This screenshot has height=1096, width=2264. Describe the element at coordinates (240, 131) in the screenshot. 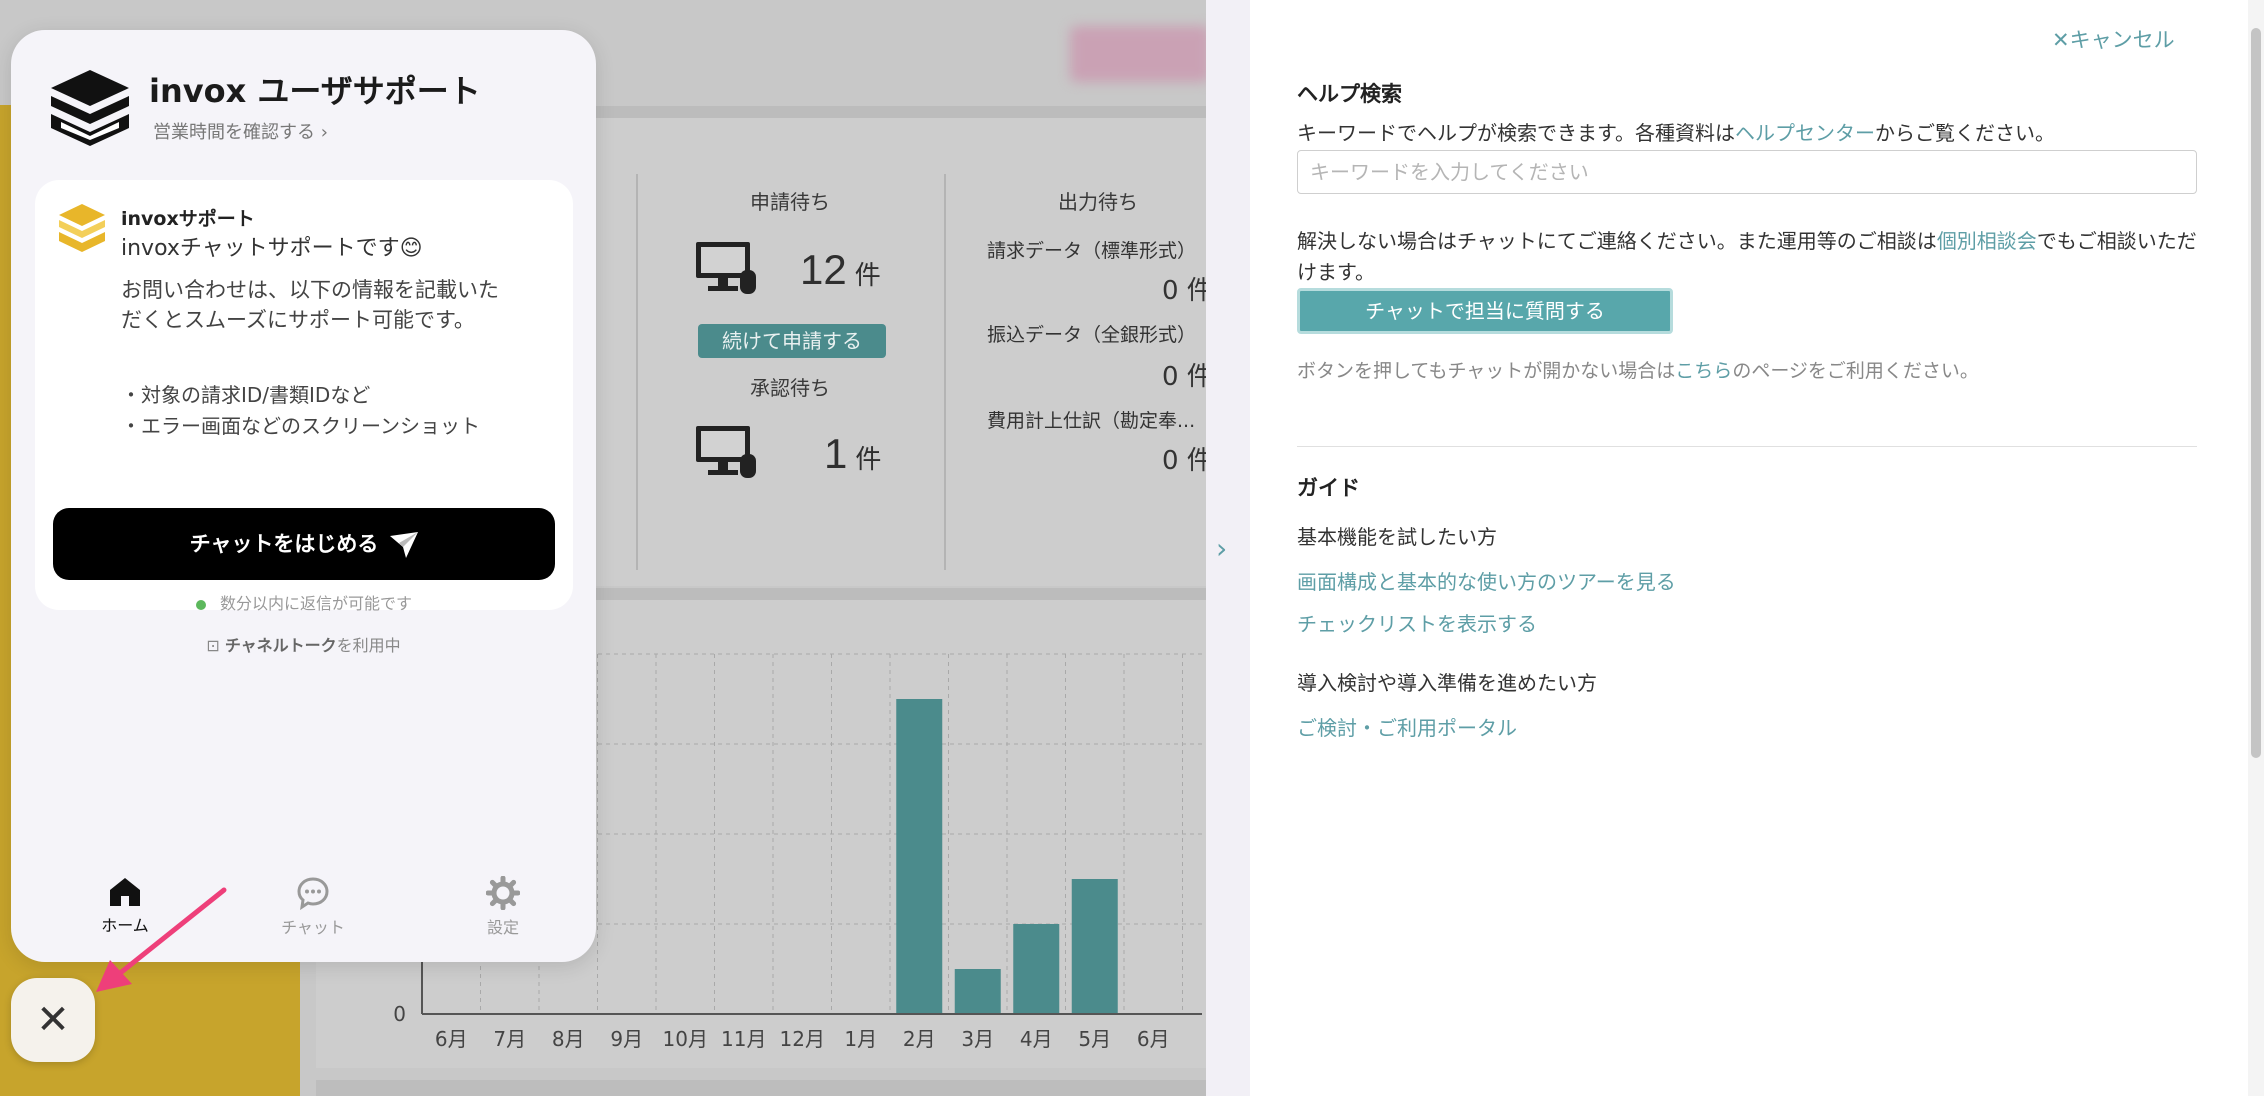

I see `business-hours-link: 営業時間を確認する ›` at that location.